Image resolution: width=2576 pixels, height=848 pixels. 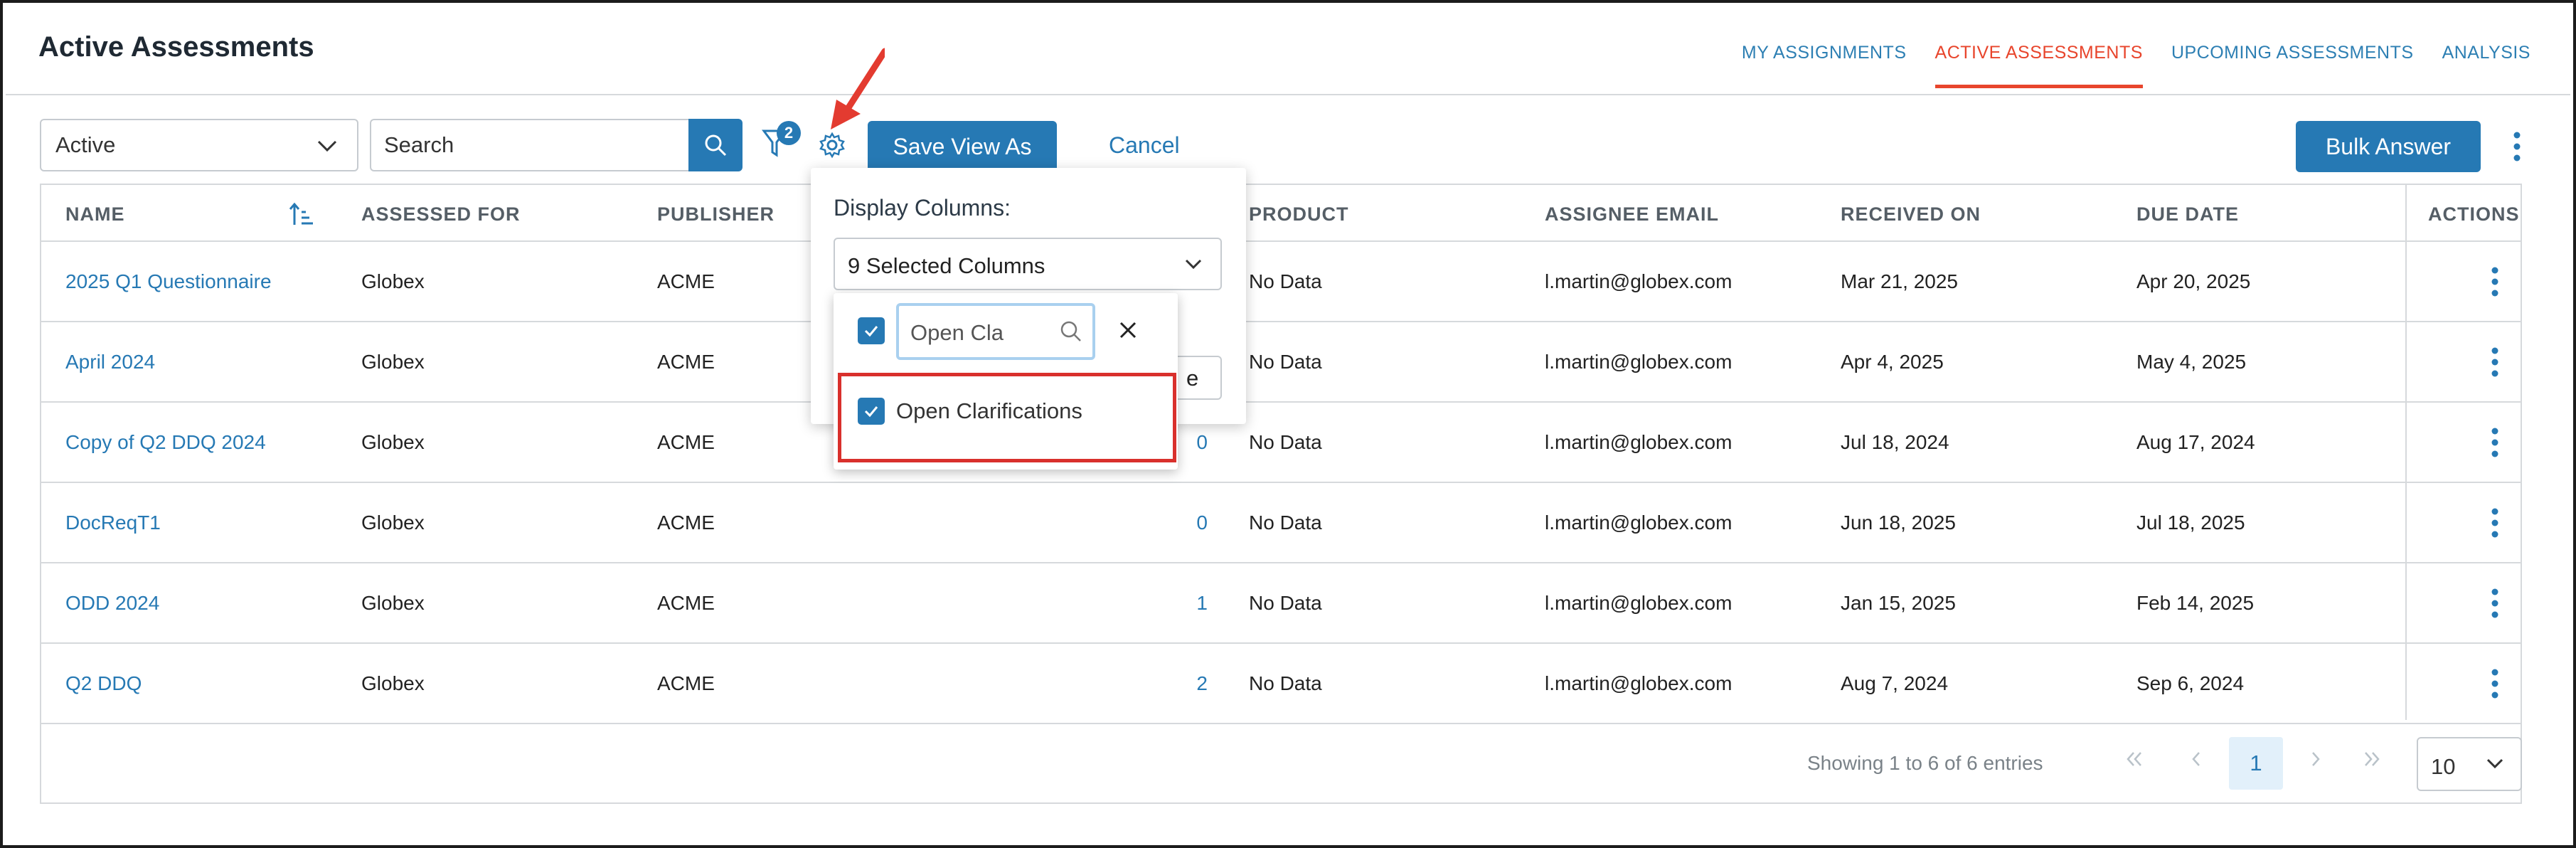 What do you see at coordinates (199, 145) in the screenshot?
I see `status-select: Active` at bounding box center [199, 145].